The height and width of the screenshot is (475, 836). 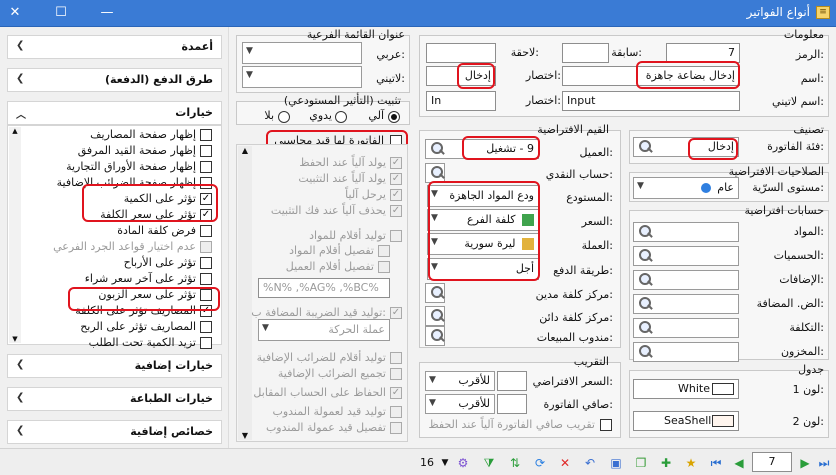 What do you see at coordinates (590, 463) in the screenshot?
I see `undo-icon: ↶` at bounding box center [590, 463].